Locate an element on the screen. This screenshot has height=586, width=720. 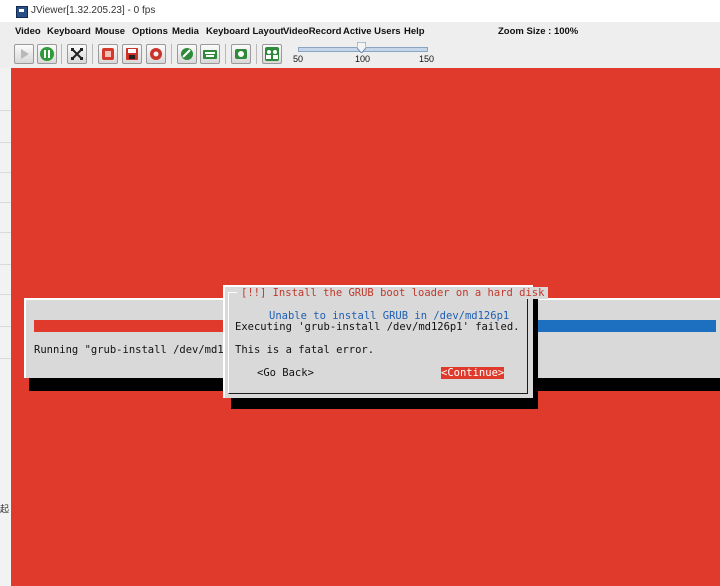
play-icon is located at coordinates (25, 54).